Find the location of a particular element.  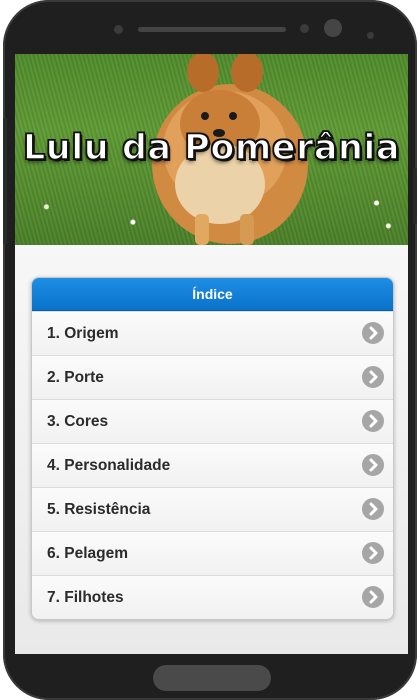

front-camera is located at coordinates (333, 28).